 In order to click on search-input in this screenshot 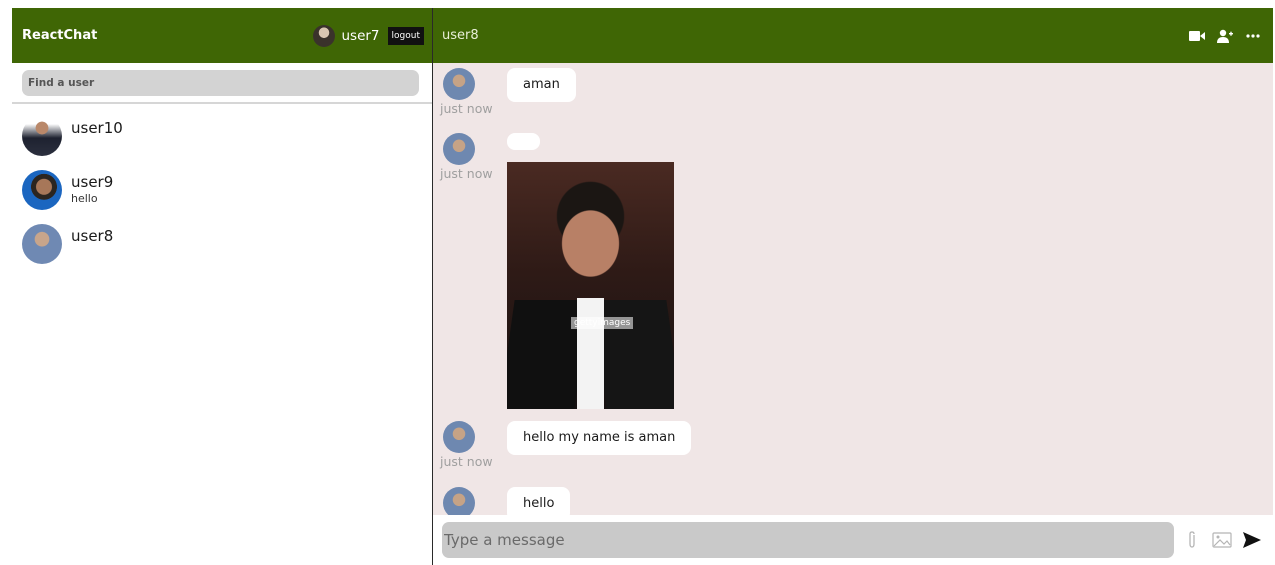, I will do `click(220, 83)`.